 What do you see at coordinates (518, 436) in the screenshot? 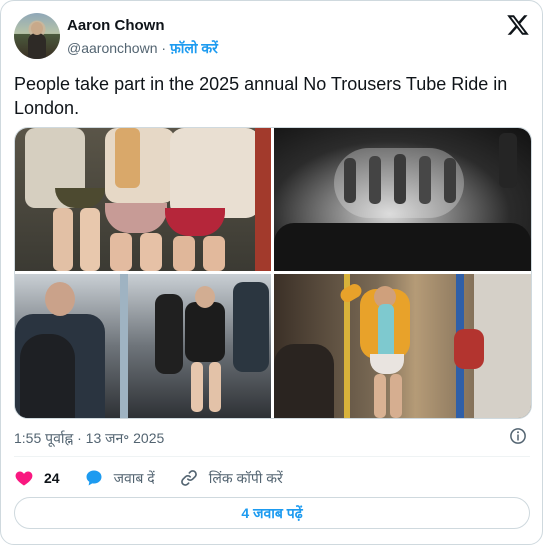
I see `info-icon` at bounding box center [518, 436].